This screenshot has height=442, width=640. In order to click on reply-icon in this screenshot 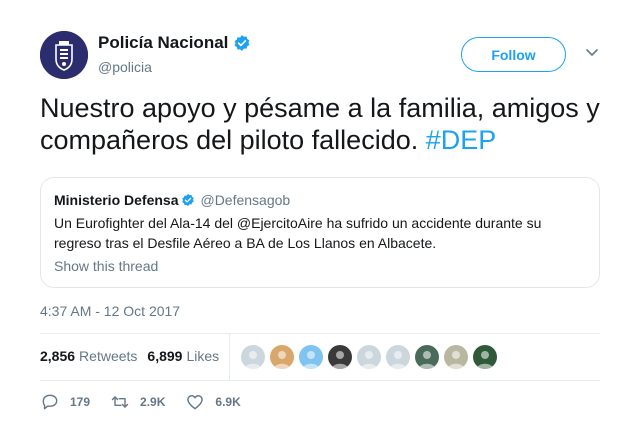, I will do `click(50, 402)`.